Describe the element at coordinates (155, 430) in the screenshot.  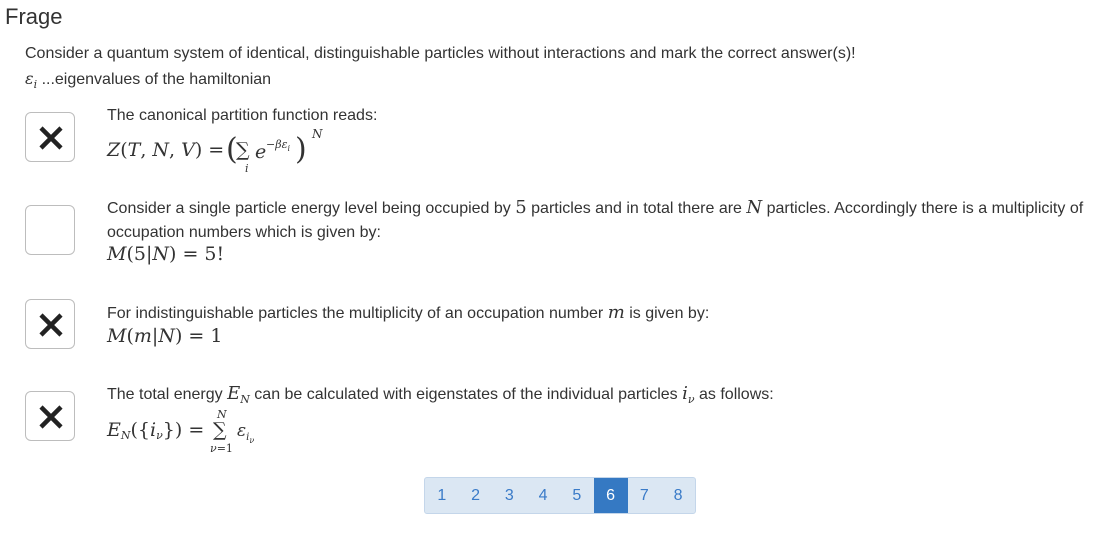
I see `svg-text: EN({iν}) =` at that location.